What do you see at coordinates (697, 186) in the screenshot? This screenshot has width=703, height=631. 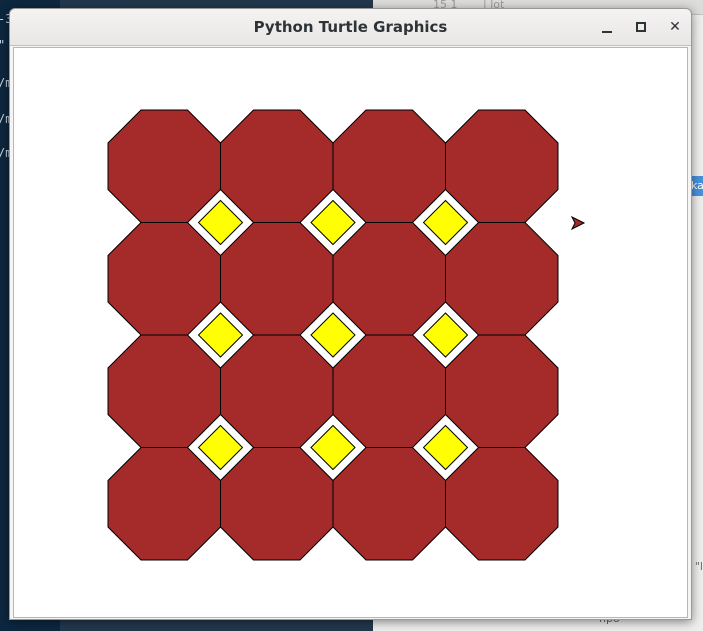 I see `background-editor-selection: ka` at bounding box center [697, 186].